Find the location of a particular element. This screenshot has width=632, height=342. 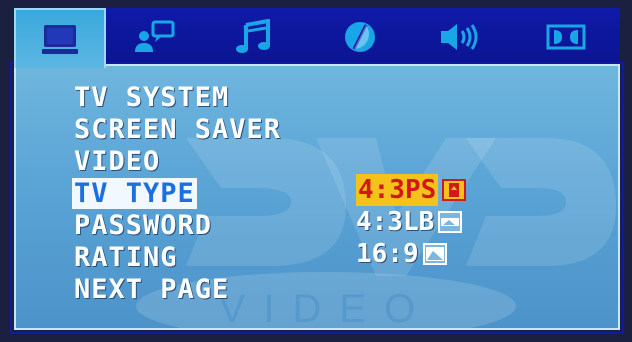

pan-scan-icon is located at coordinates (454, 190).